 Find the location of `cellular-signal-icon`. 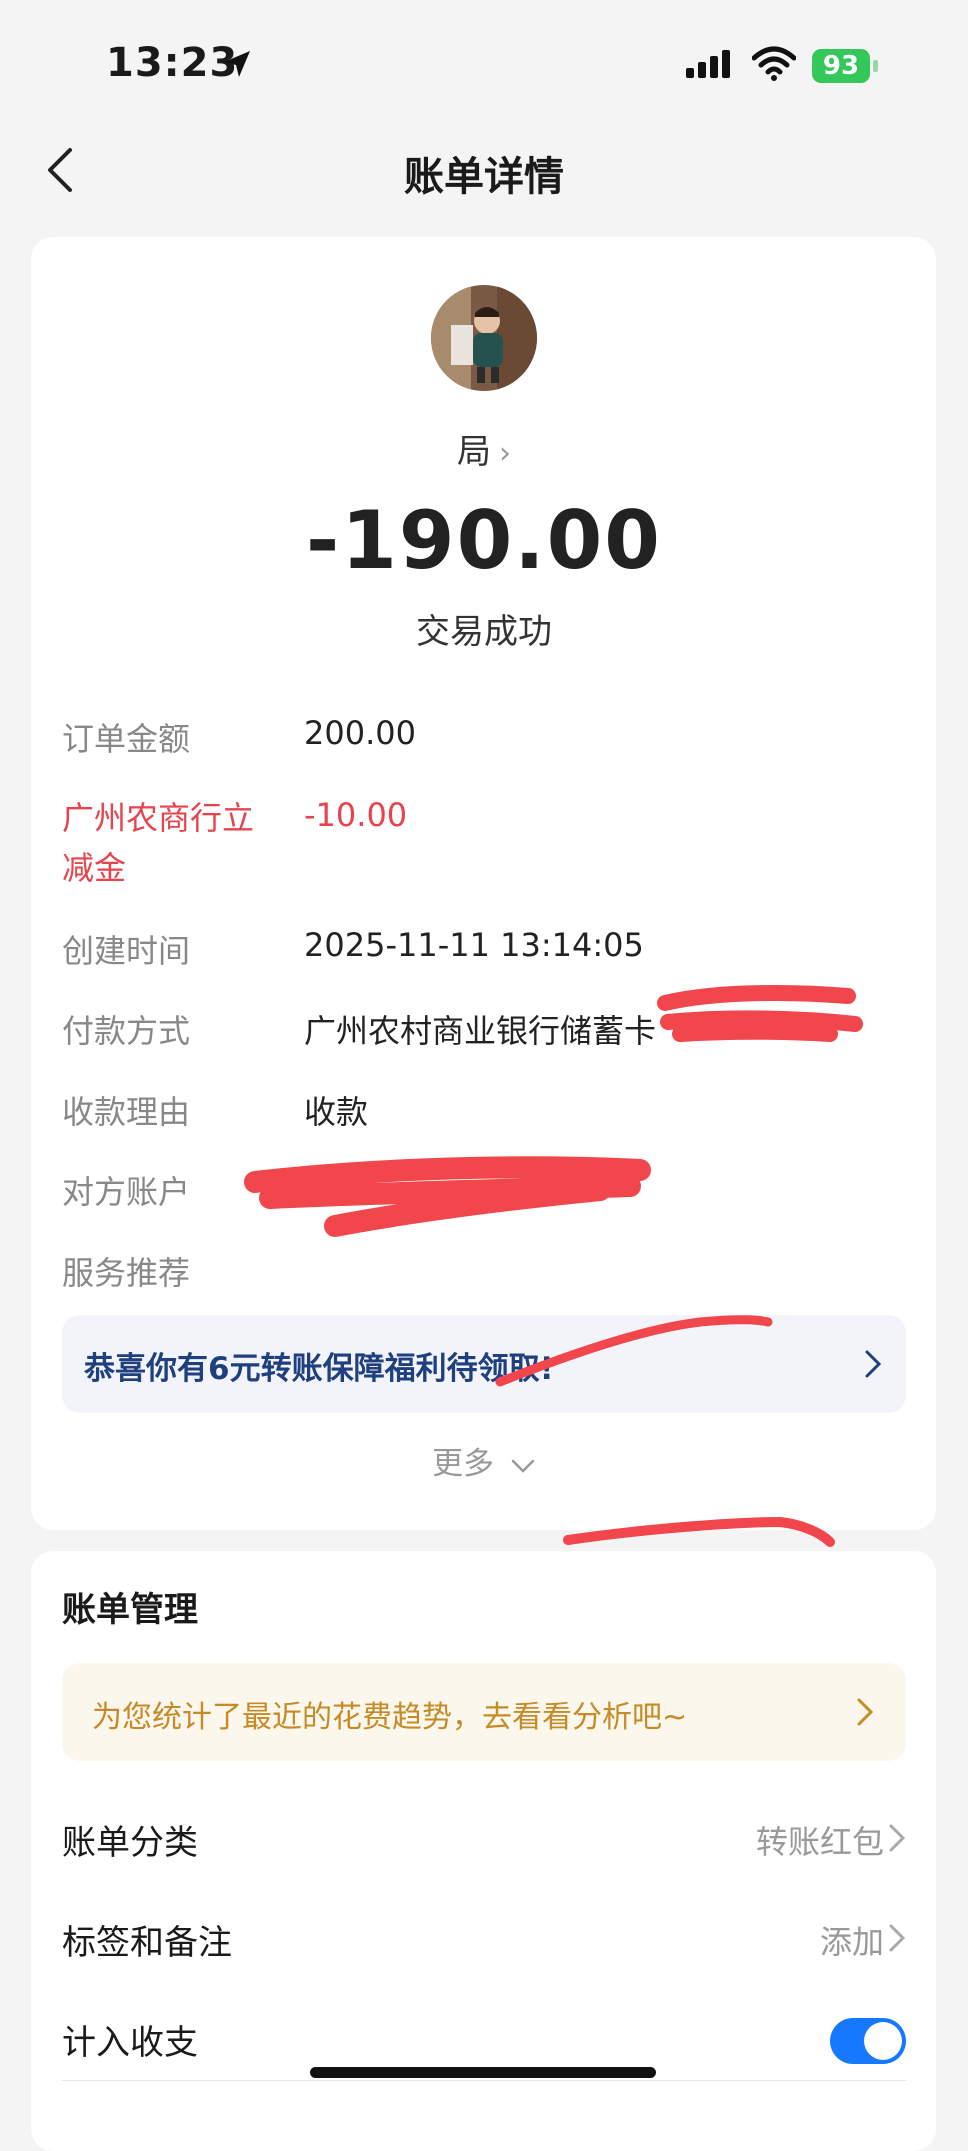

cellular-signal-icon is located at coordinates (708, 64).